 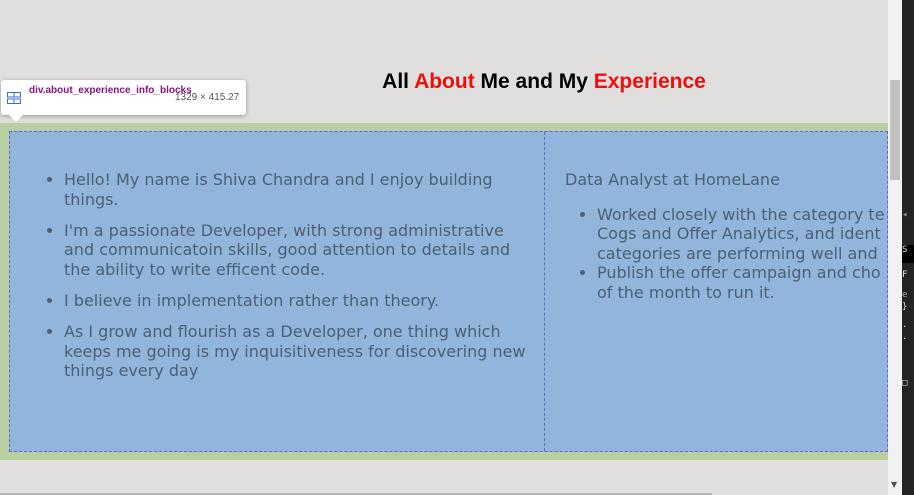 I want to click on heading-part-experience: Experience, so click(x=649, y=81).